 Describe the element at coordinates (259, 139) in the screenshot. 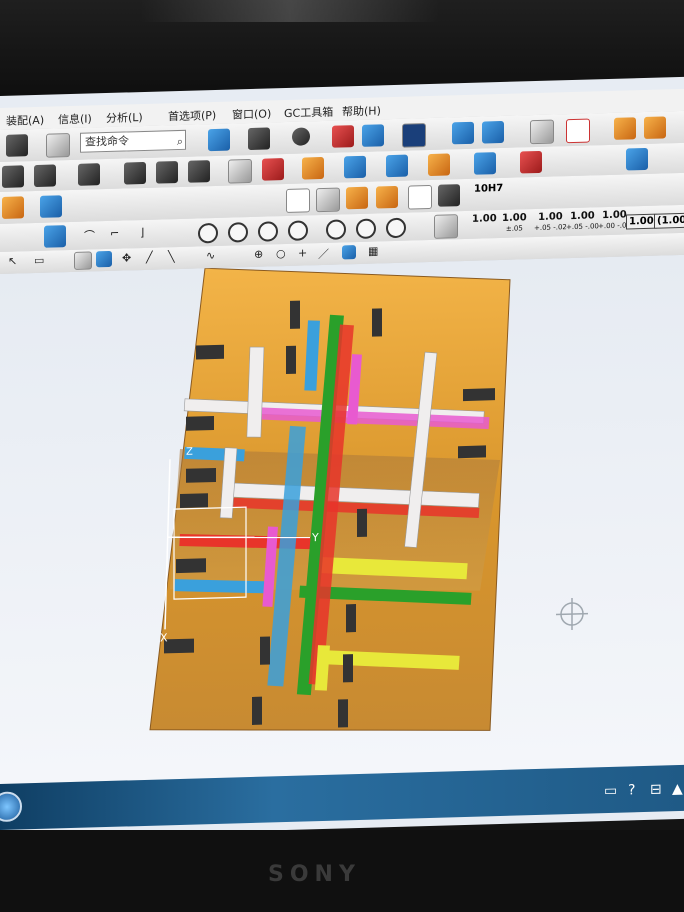

I see `render-style-icon` at that location.